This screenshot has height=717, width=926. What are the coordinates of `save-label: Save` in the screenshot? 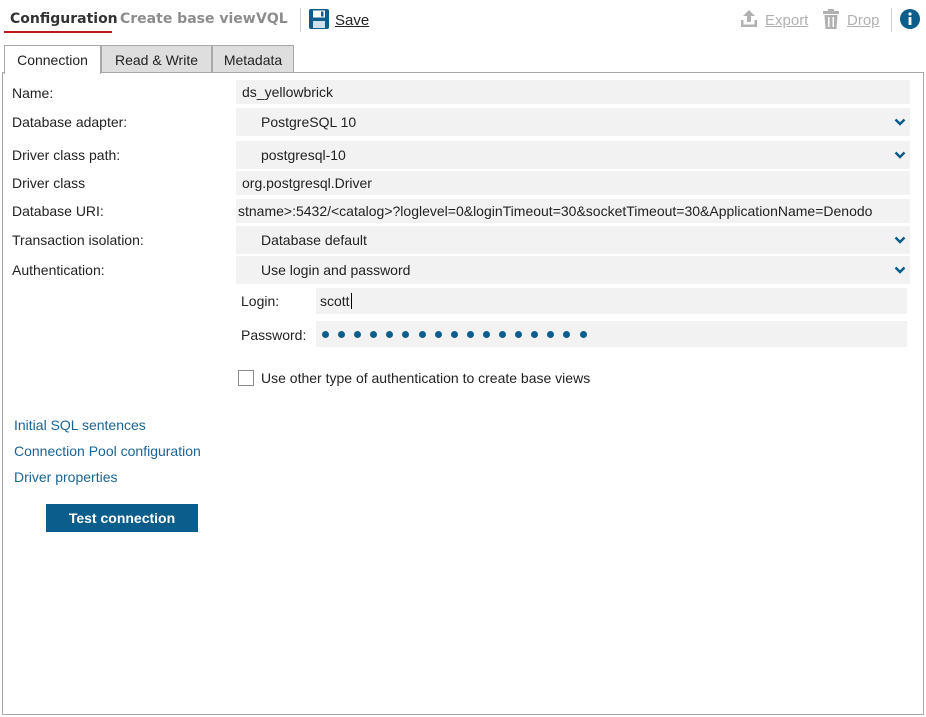 It's located at (352, 20).